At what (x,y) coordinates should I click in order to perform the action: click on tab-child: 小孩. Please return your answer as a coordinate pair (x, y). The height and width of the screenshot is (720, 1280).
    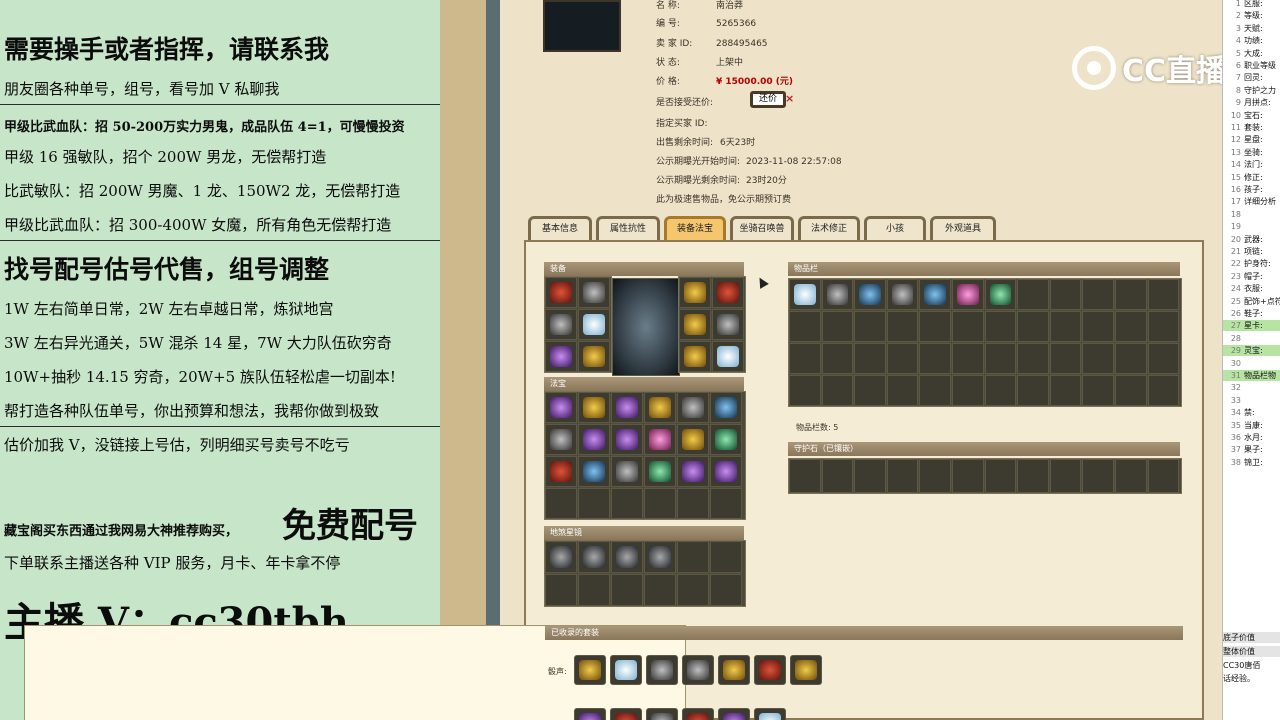
    Looking at the image, I should click on (895, 228).